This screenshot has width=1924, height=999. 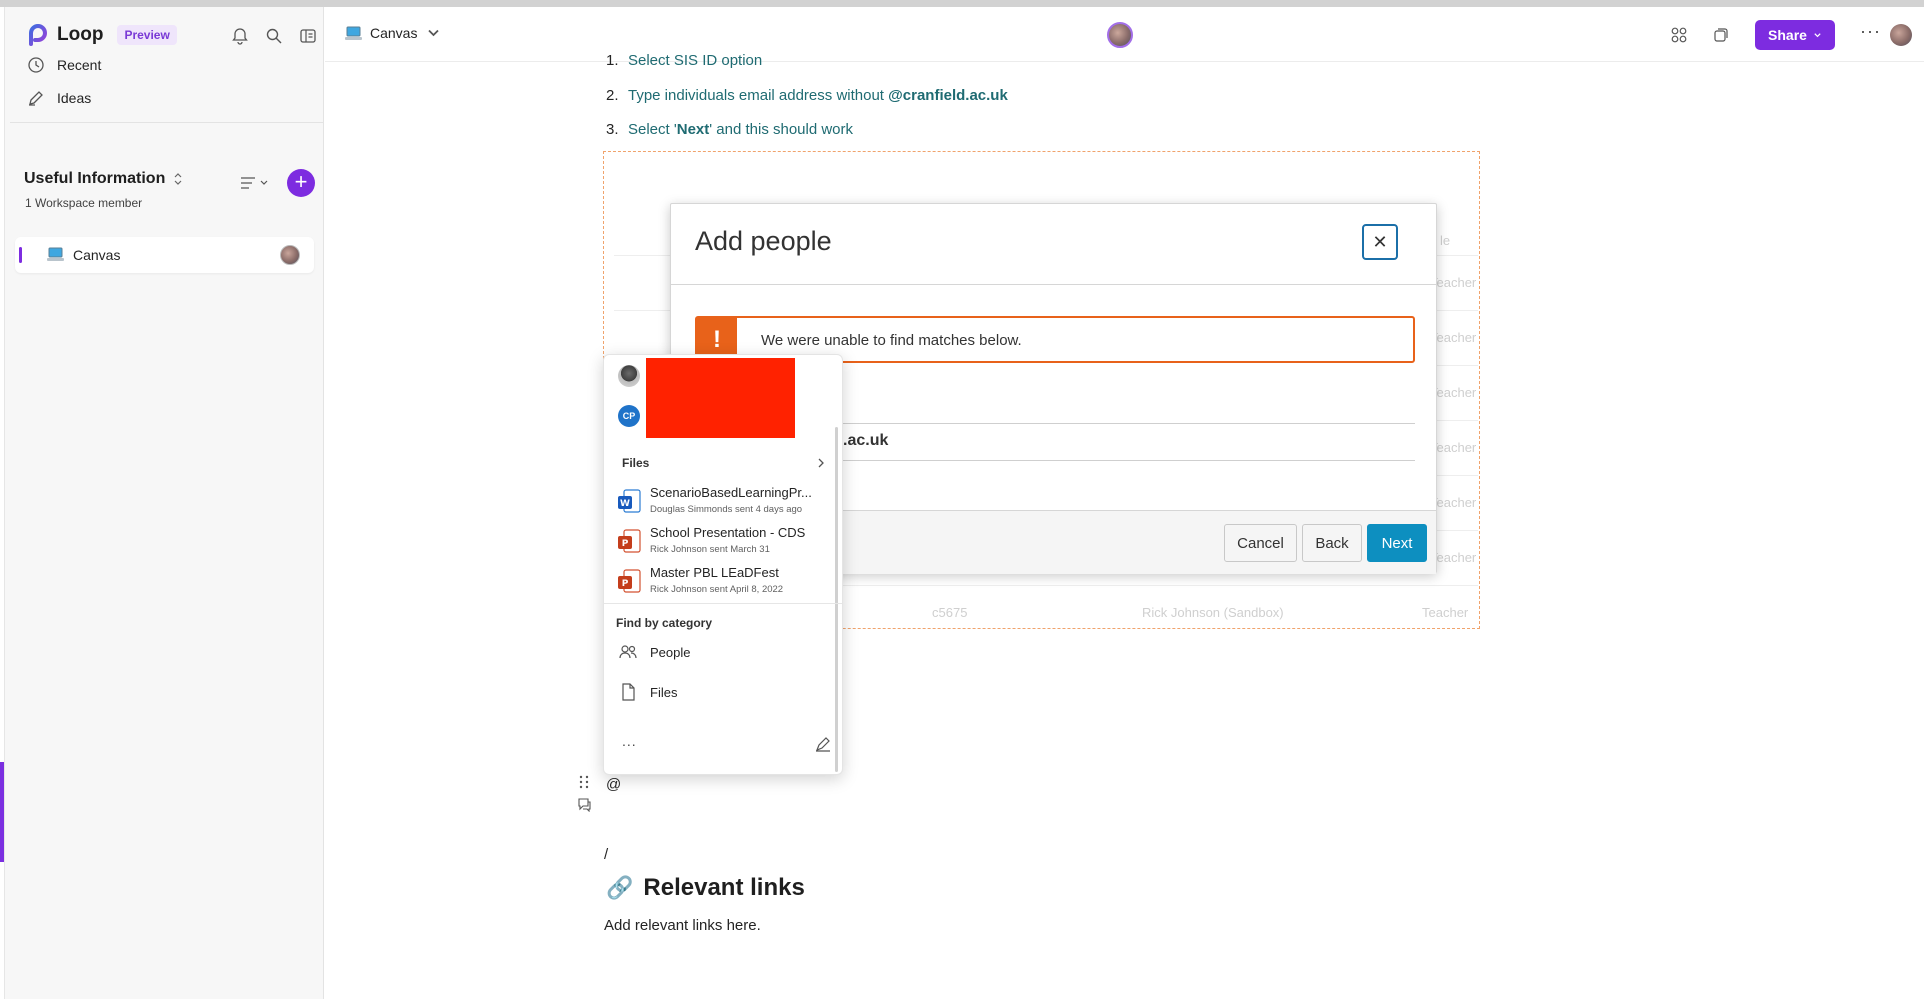 I want to click on toolbar-icons, so click(x=1700, y=35).